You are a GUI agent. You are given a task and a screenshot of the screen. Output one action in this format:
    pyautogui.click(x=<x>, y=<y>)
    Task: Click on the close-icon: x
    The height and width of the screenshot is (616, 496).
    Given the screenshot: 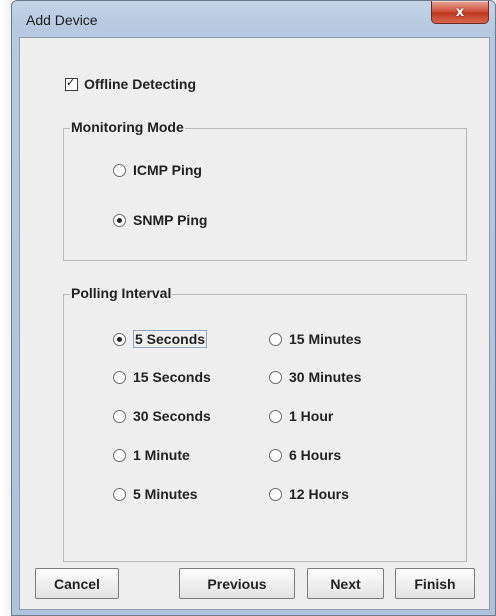 What is the action you would take?
    pyautogui.click(x=460, y=12)
    